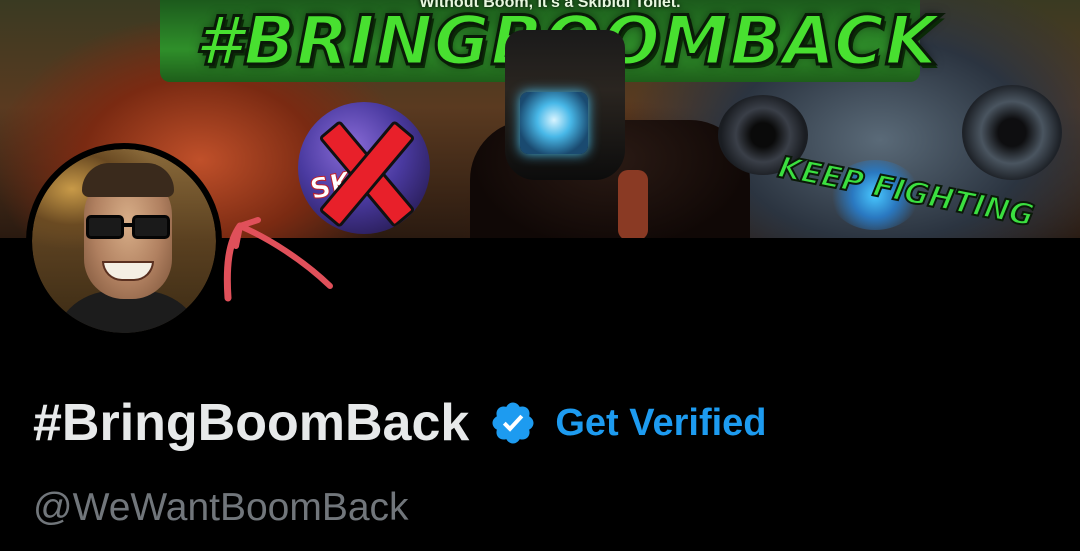 The width and height of the screenshot is (1080, 551). Describe the element at coordinates (251, 423) in the screenshot. I see `display-name: #BringBoomBack` at that location.